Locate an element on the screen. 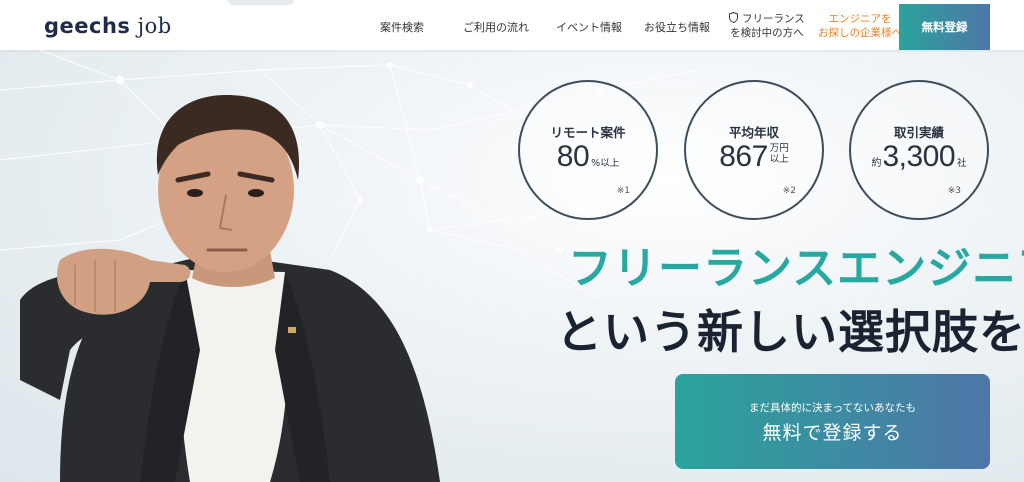 The image size is (1024, 482). nav-for-companies: エンジニアを お探しの企業様へ is located at coordinates (860, 26).